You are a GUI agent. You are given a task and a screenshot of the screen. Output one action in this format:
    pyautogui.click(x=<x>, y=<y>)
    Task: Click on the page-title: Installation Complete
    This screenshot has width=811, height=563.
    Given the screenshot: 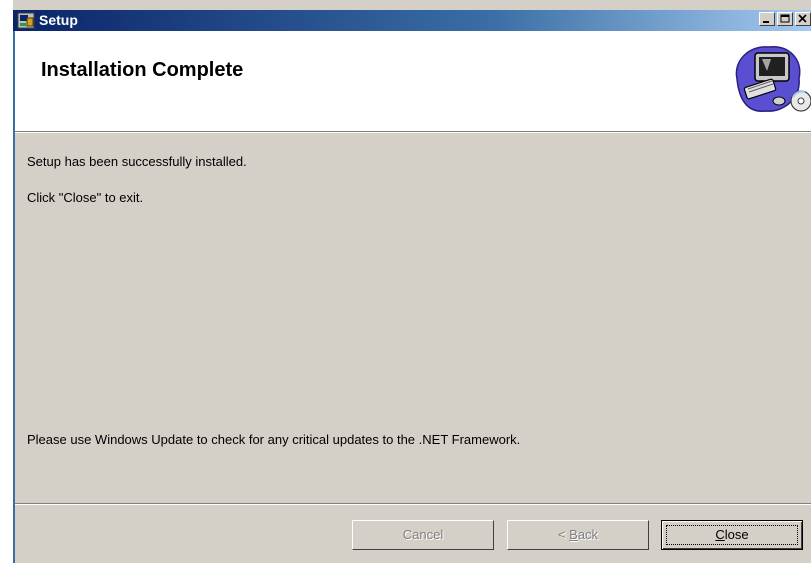 What is the action you would take?
    pyautogui.click(x=142, y=70)
    